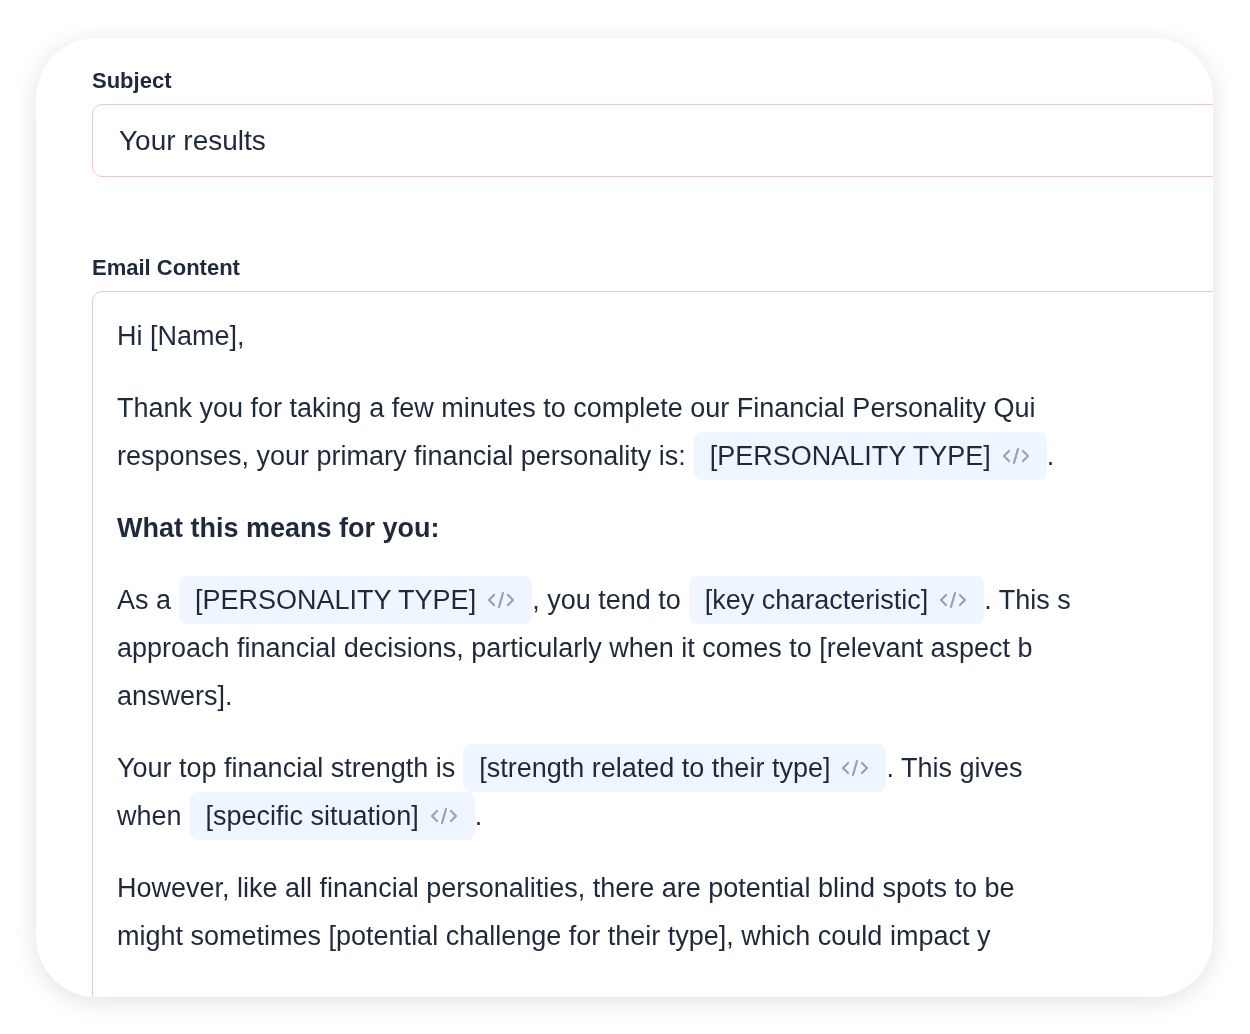  I want to click on field-label: Email Content, so click(166, 267).